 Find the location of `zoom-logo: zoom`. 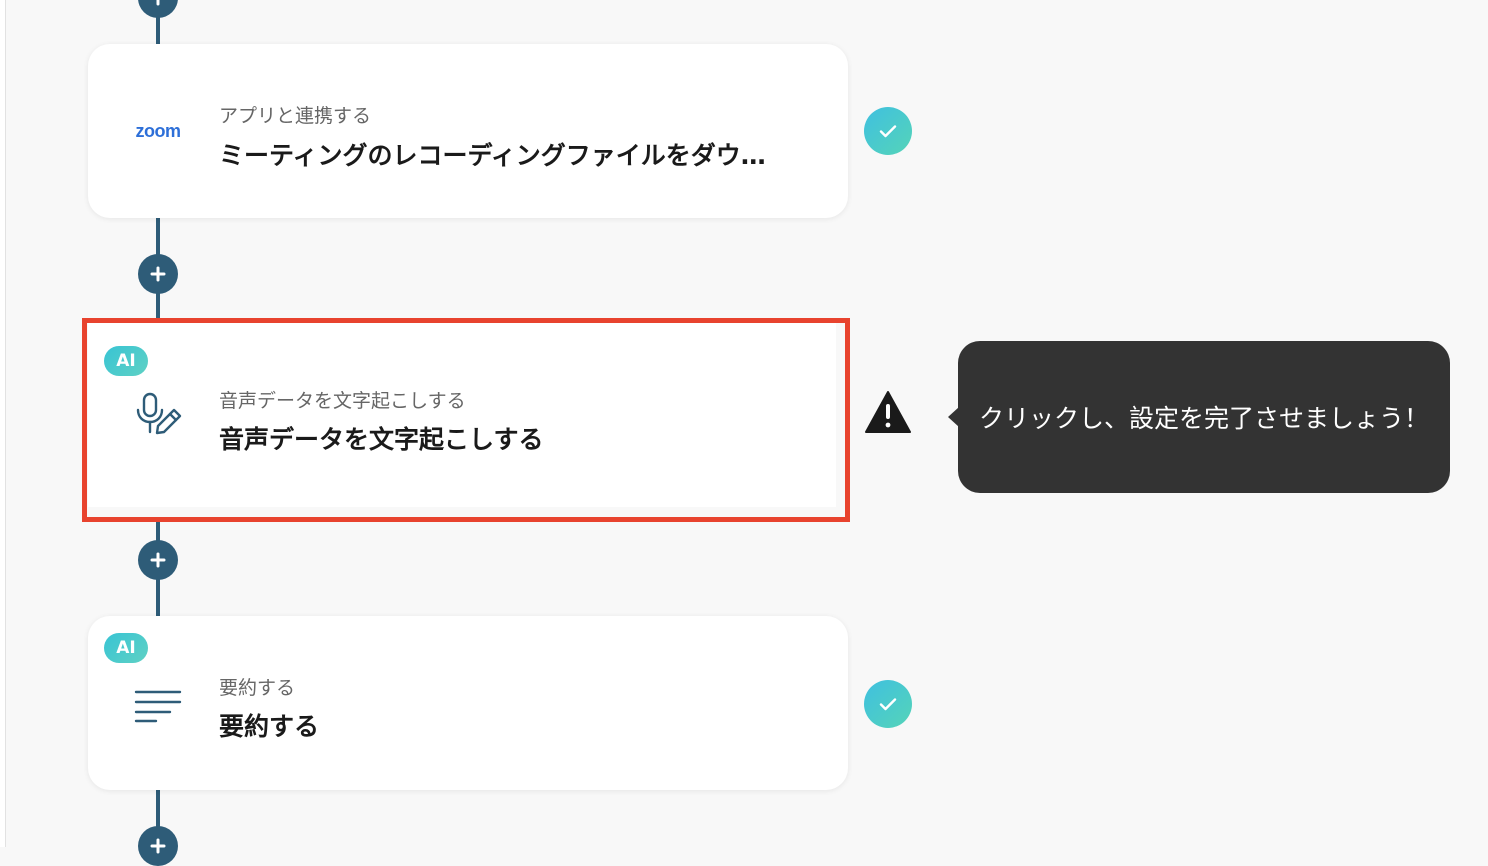

zoom-logo: zoom is located at coordinates (158, 130).